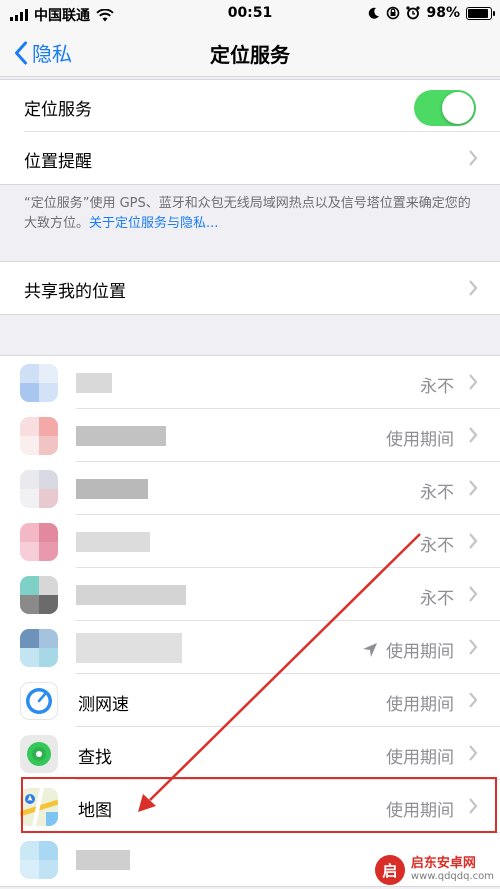 The image size is (500, 889). I want to click on watermark-title: 启东安卓网, so click(443, 863).